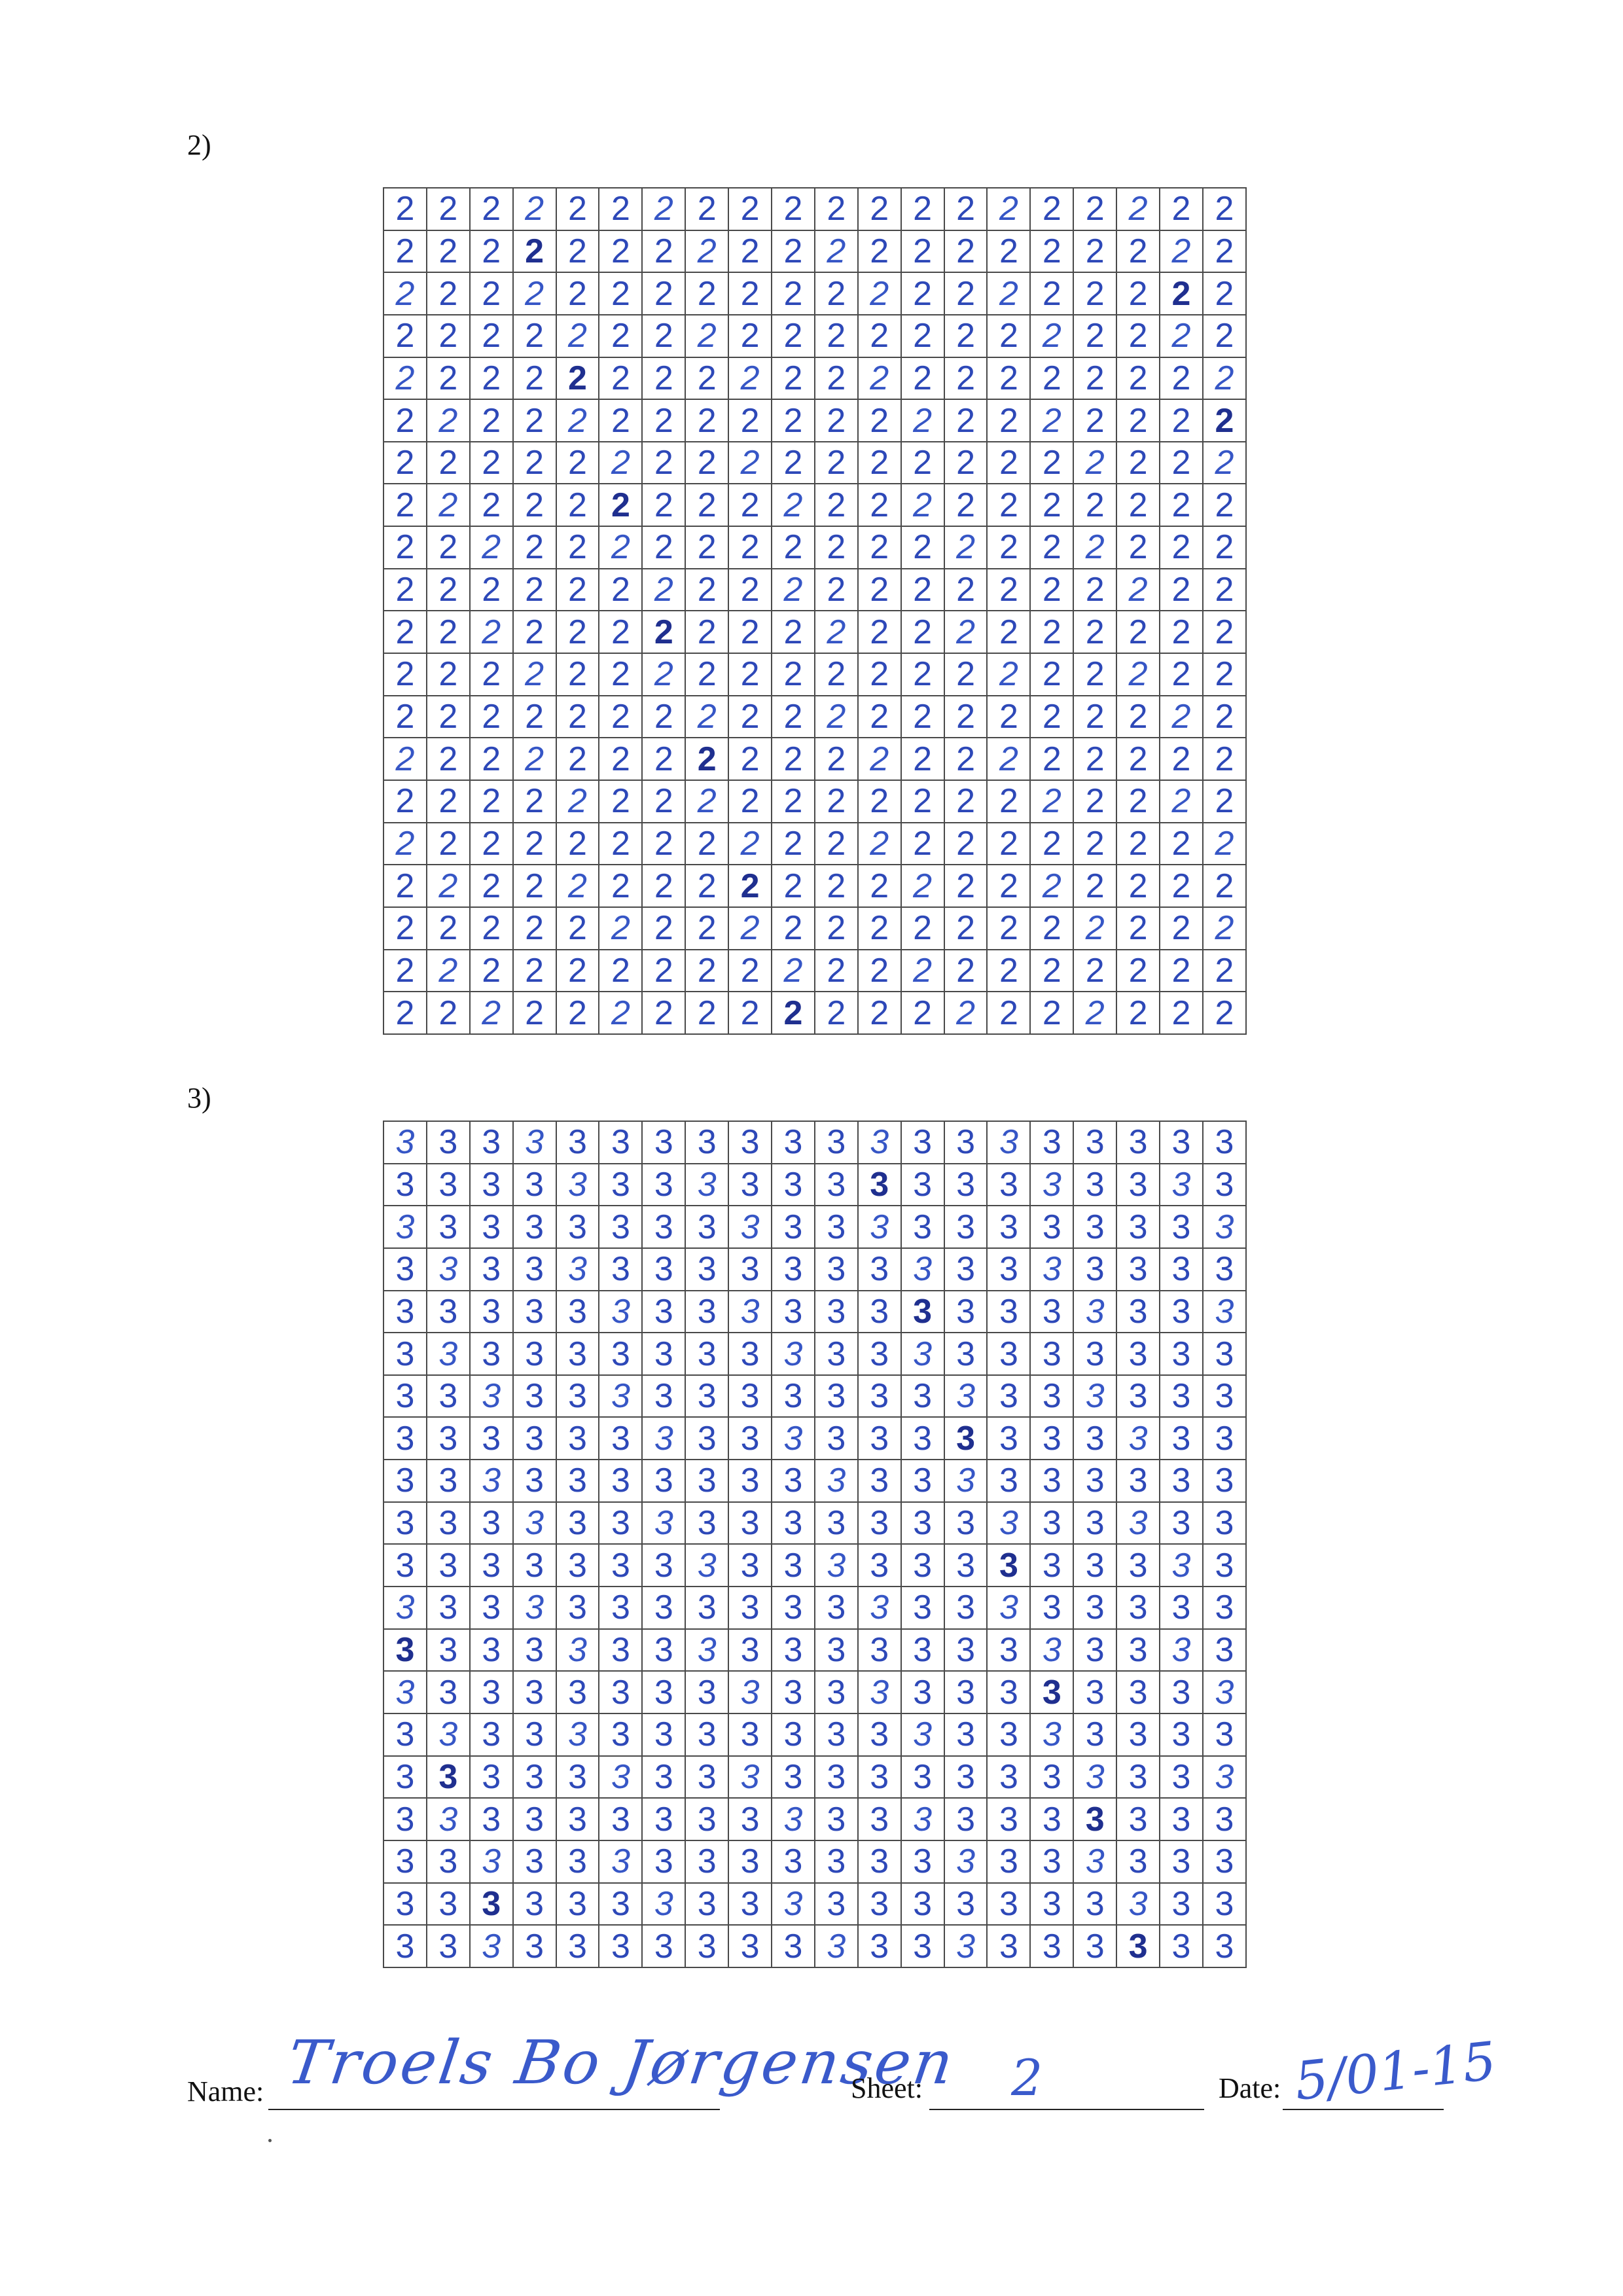  What do you see at coordinates (1395, 2071) in the screenshot?
I see `date-handwritten-value: 5/01-15` at bounding box center [1395, 2071].